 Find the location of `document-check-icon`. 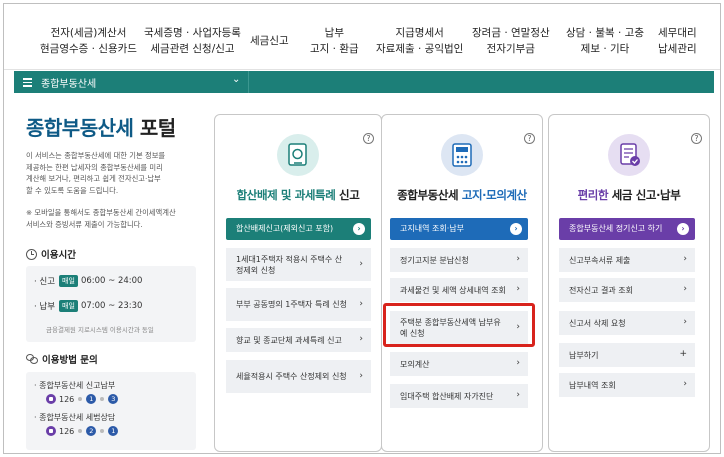

document-check-icon is located at coordinates (629, 155).